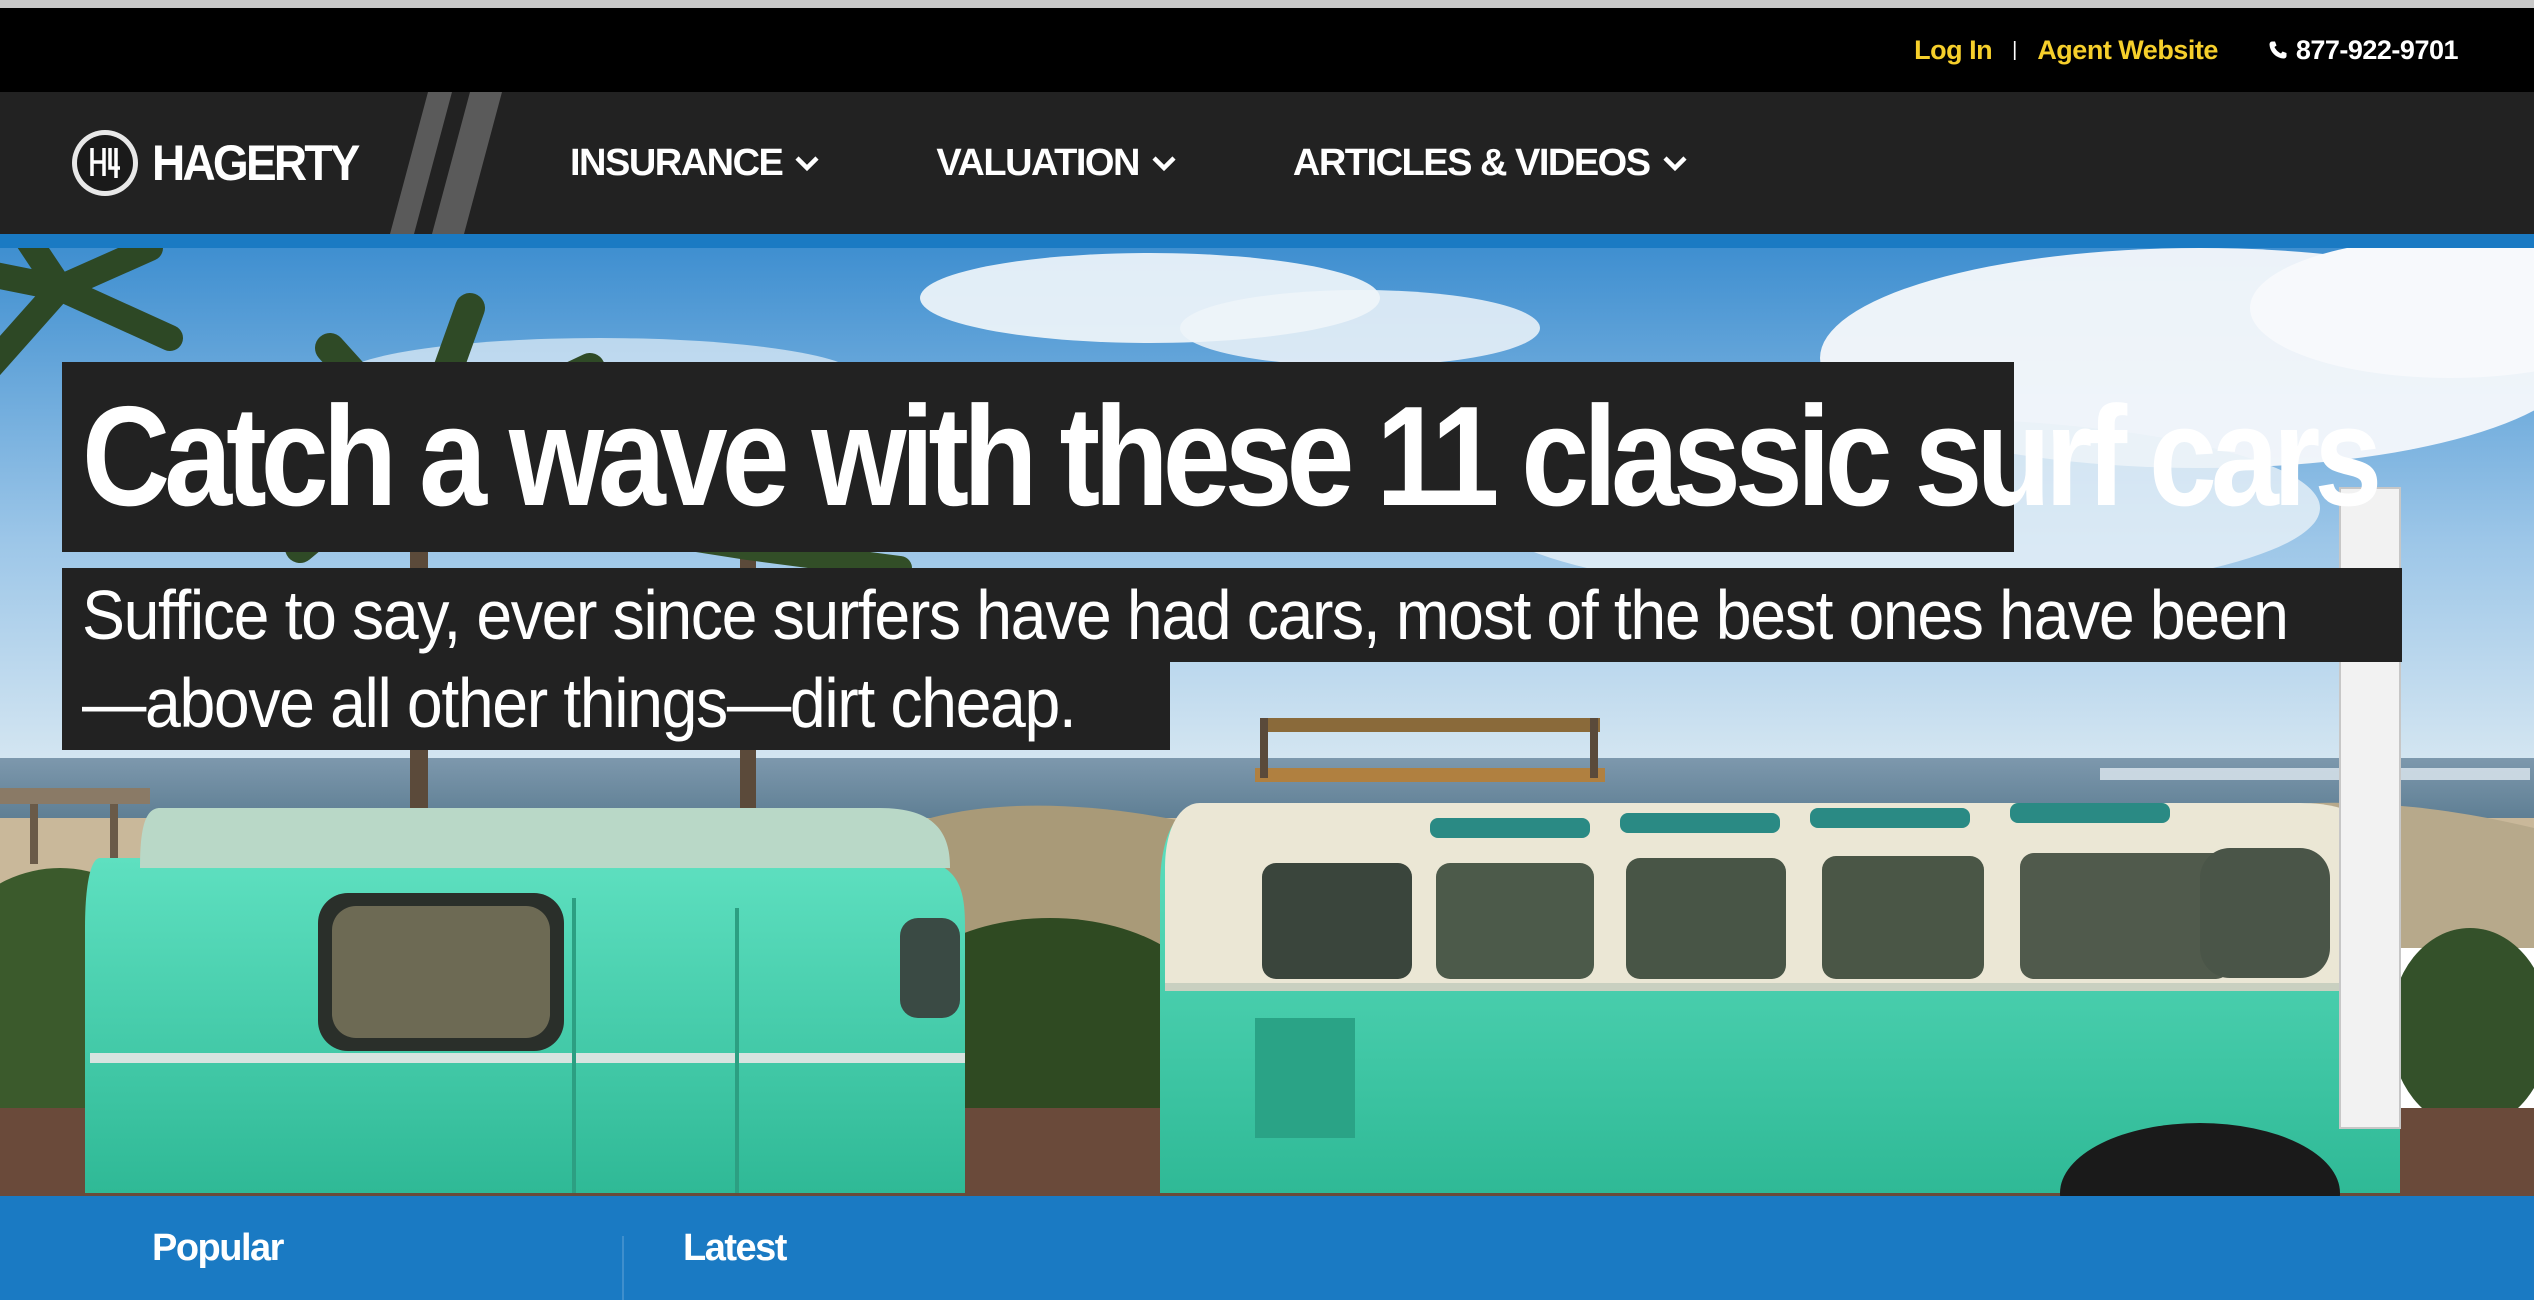  What do you see at coordinates (735, 1248) in the screenshot?
I see `tab-latest: Latest` at bounding box center [735, 1248].